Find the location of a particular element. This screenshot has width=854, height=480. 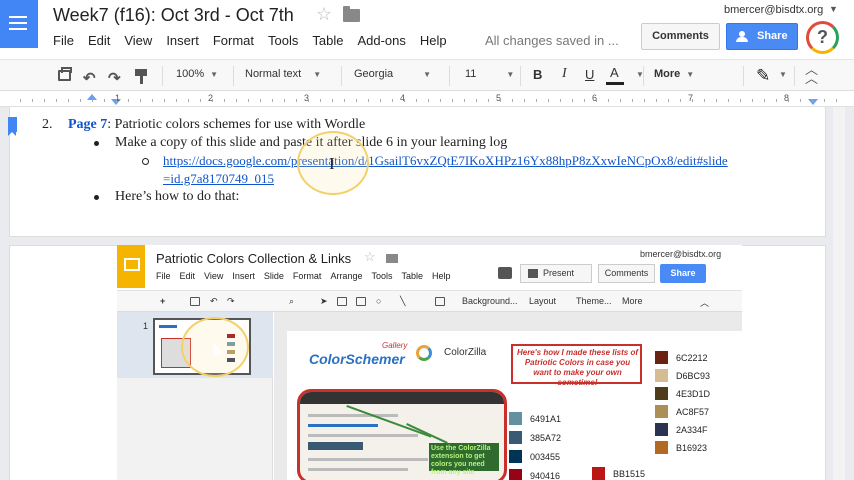

menu-view: View is located at coordinates (138, 40).